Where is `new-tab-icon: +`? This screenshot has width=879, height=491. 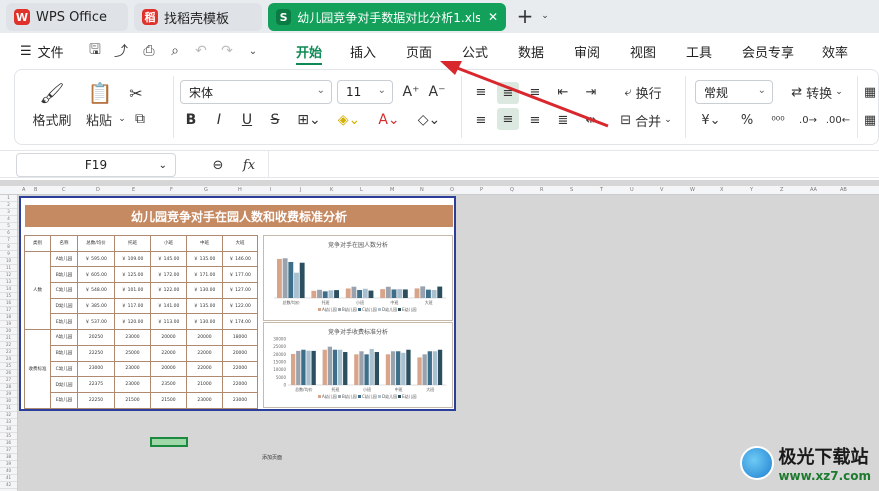
new-tab-icon: + is located at coordinates (525, 16).